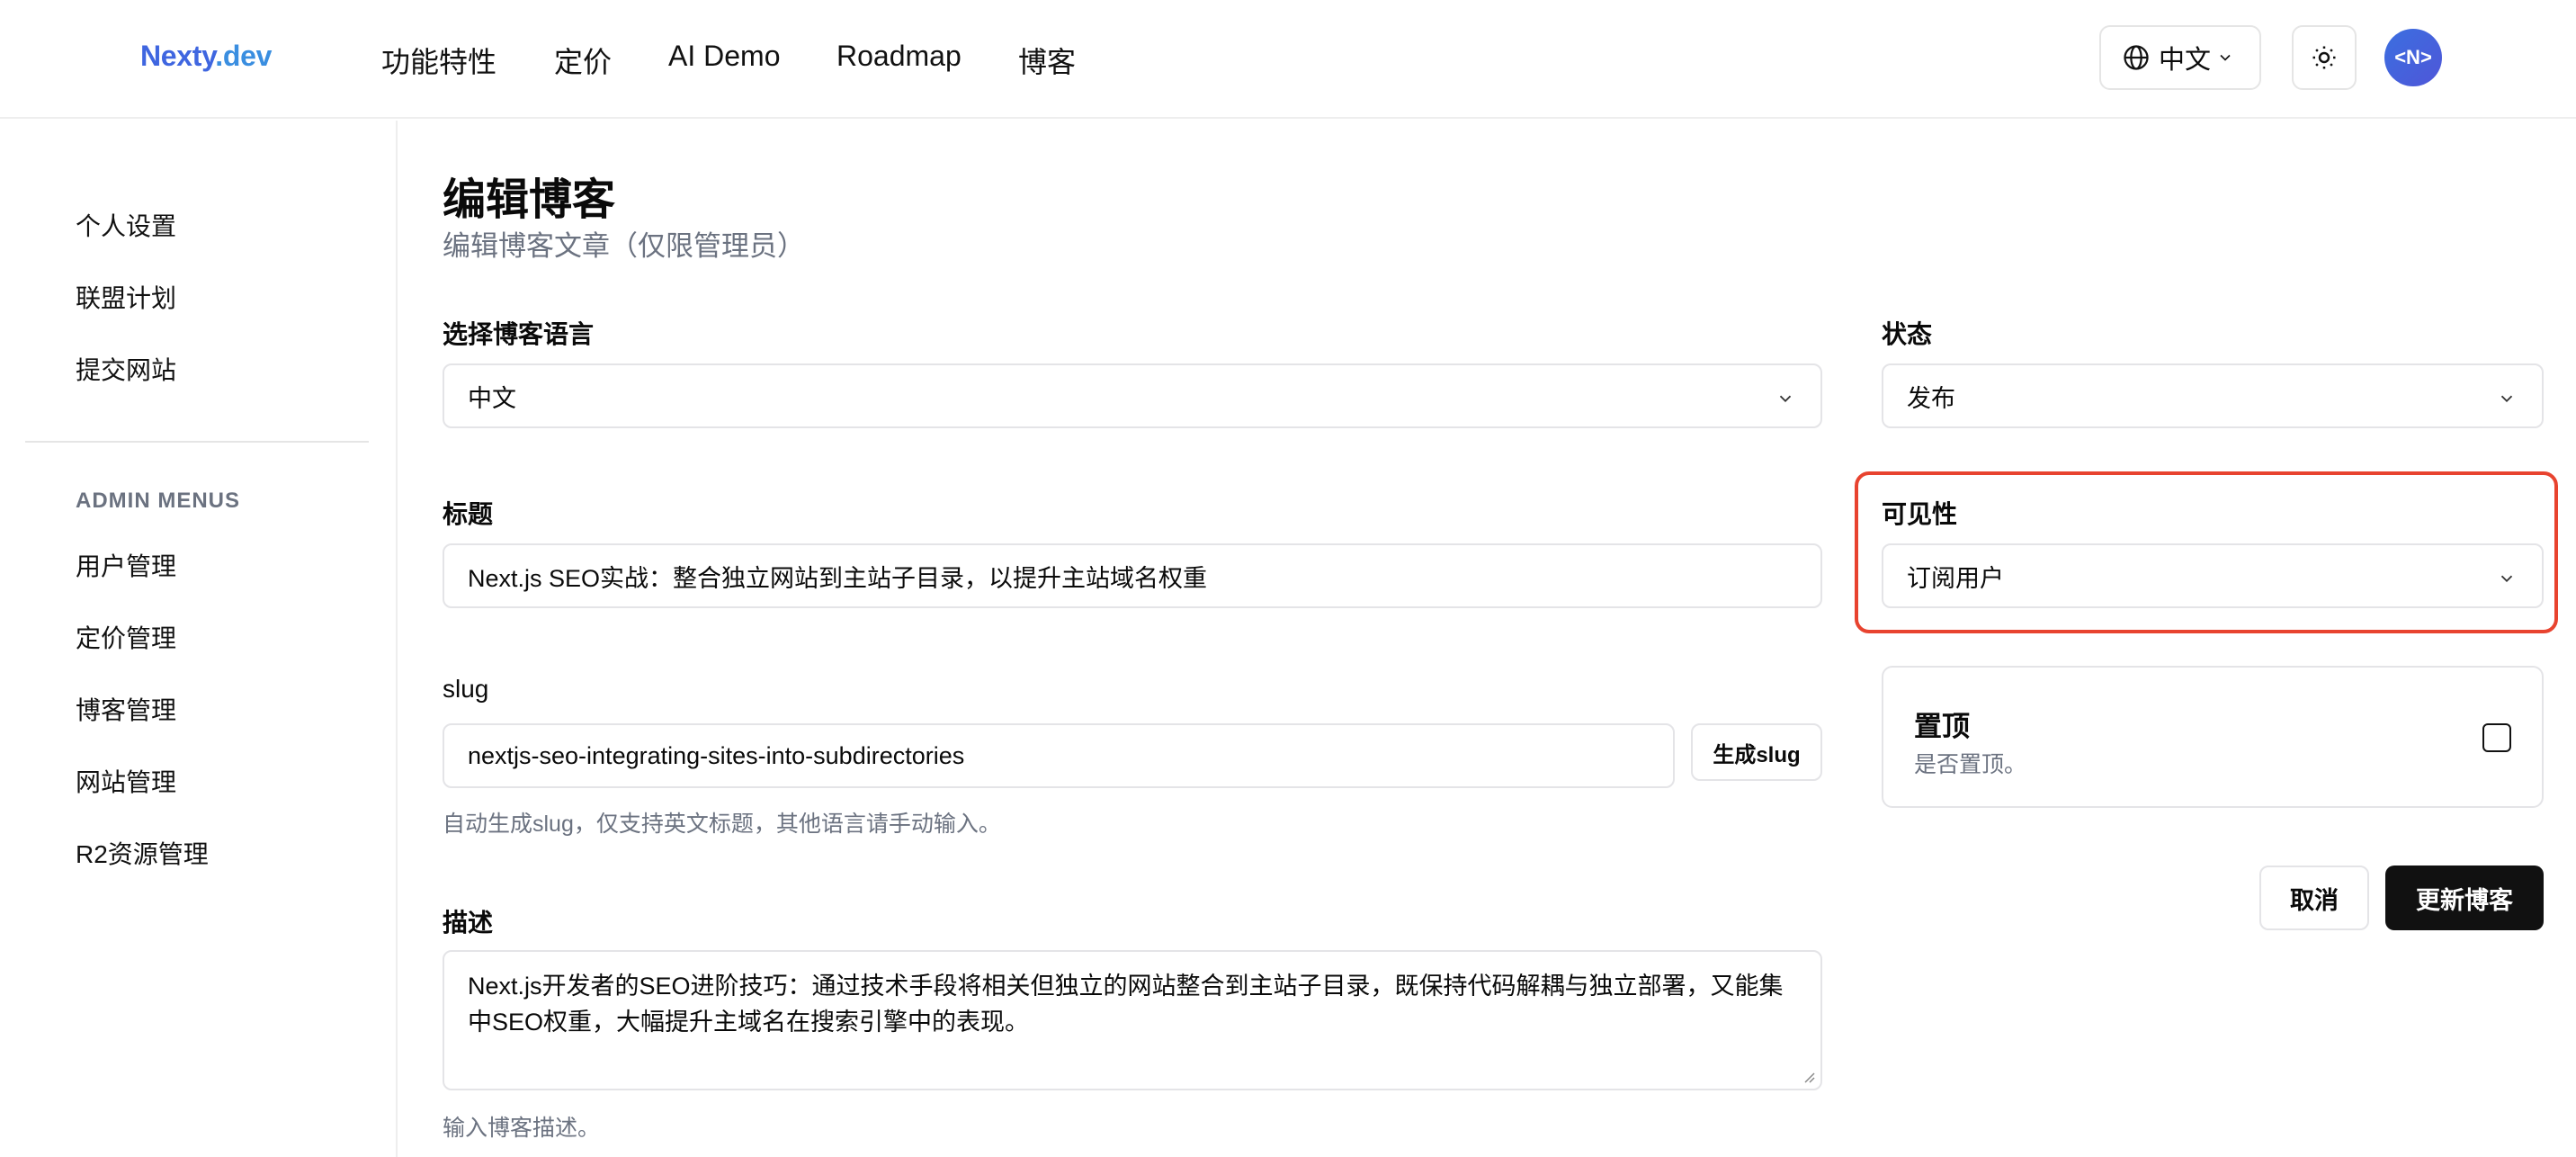 The width and height of the screenshot is (2576, 1157). Describe the element at coordinates (438, 60) in the screenshot. I see `nav-features: 功能特性` at that location.